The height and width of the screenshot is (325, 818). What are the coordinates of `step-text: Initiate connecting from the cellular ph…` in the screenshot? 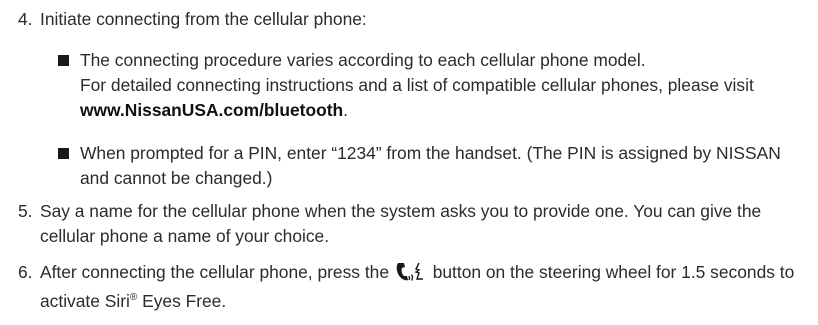 It's located at (203, 19).